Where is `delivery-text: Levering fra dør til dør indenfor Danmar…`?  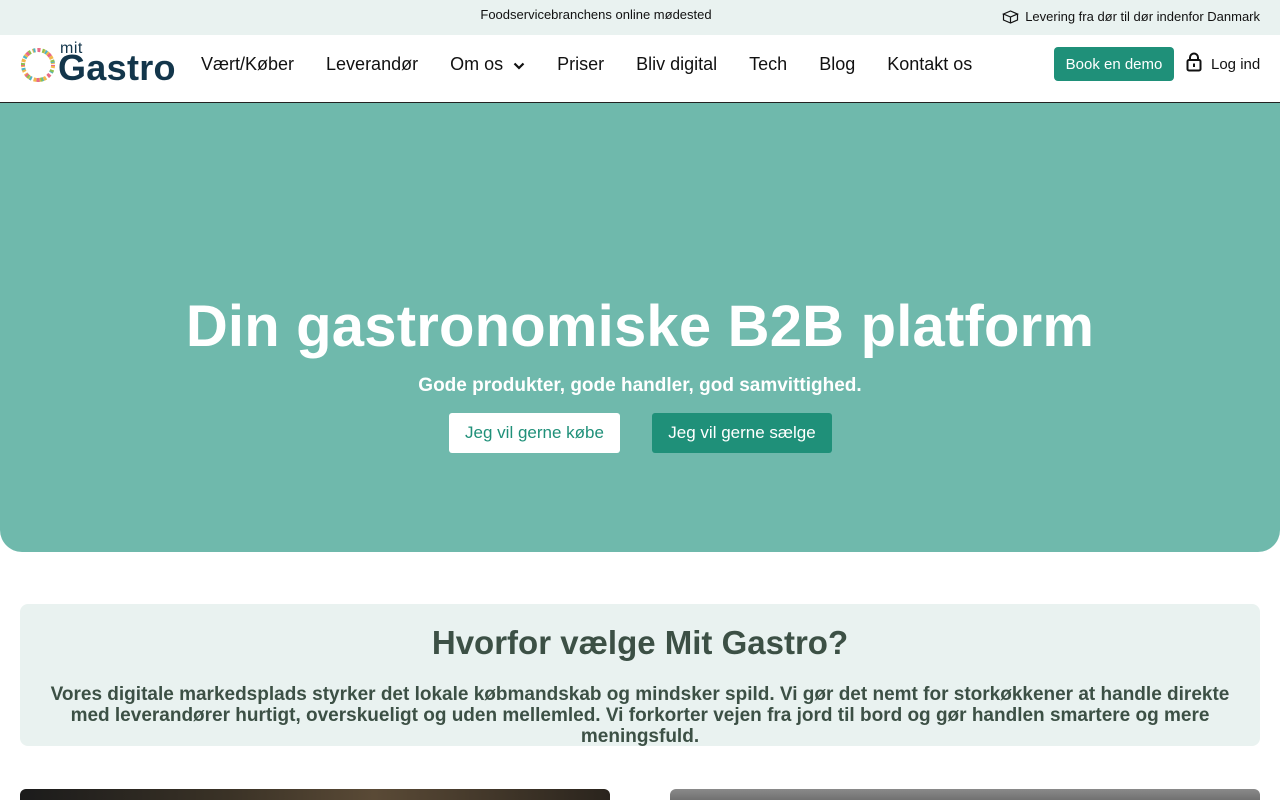 delivery-text: Levering fra dør til dør indenfor Danmar… is located at coordinates (1142, 16).